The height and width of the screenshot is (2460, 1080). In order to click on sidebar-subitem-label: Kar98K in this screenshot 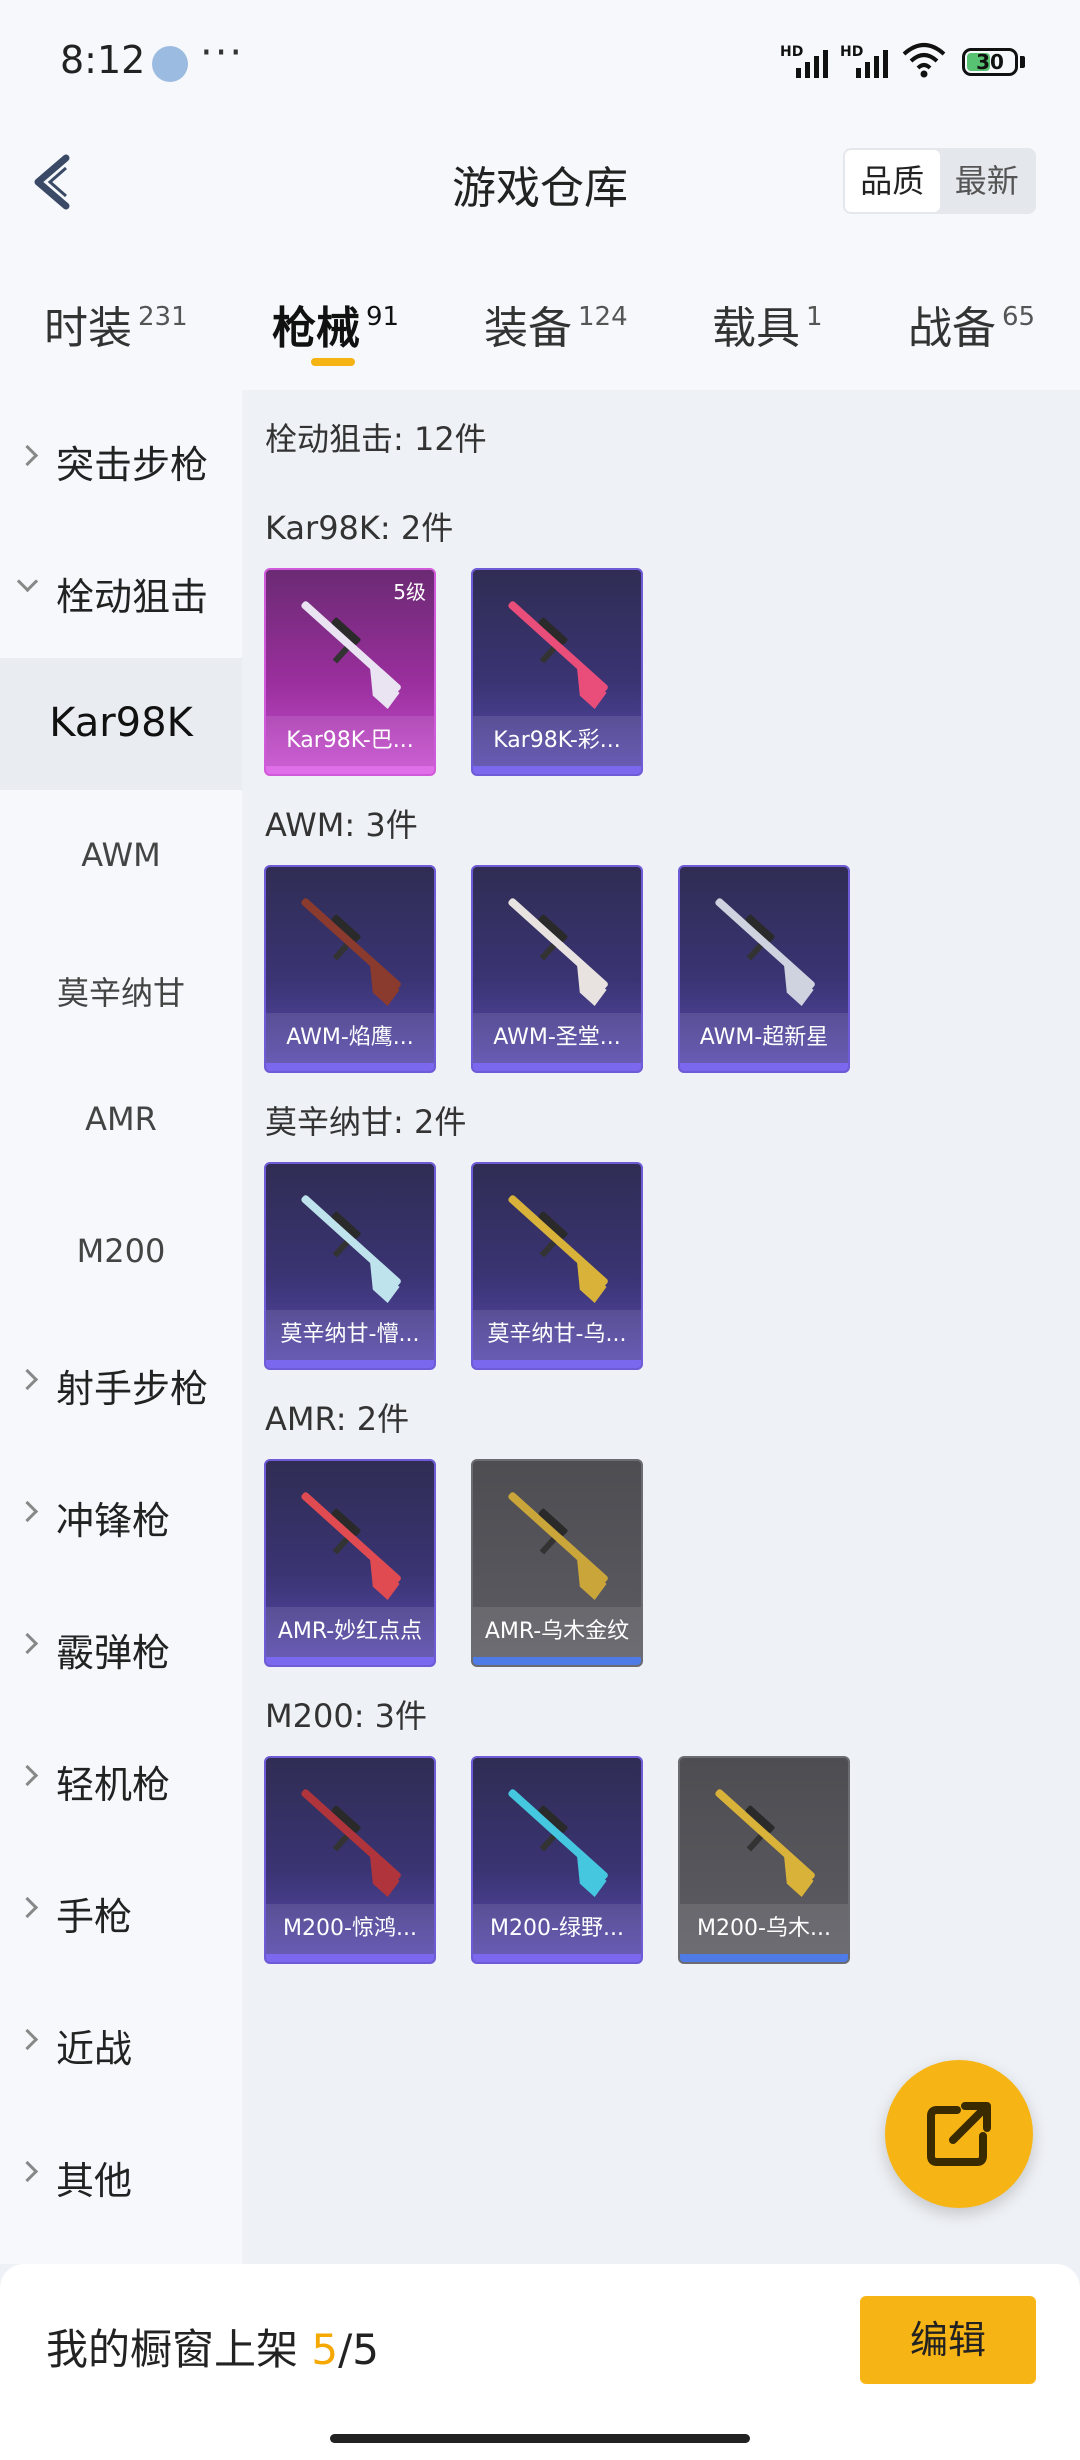, I will do `click(121, 723)`.